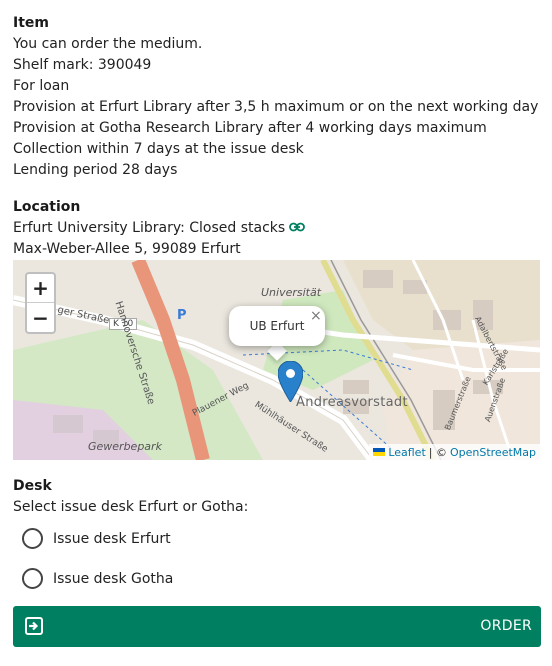 This screenshot has width=552, height=666. What do you see at coordinates (113, 579) in the screenshot?
I see `desk-gotha-label: Issue desk Gotha` at bounding box center [113, 579].